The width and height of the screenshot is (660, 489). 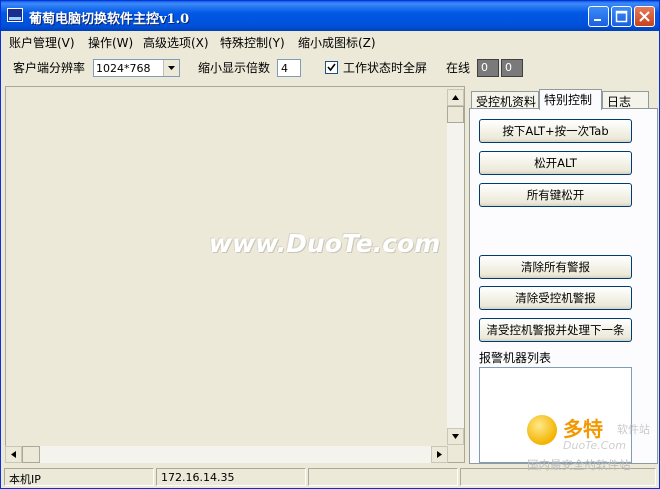 What do you see at coordinates (555, 195) in the screenshot?
I see `release-all-keys-button: 所有键松开` at bounding box center [555, 195].